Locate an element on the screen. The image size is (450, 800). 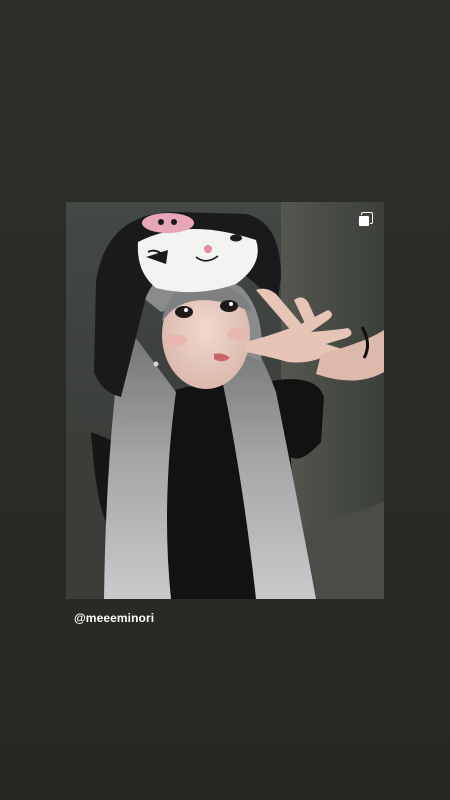
multiple-photos-icon is located at coordinates (366, 220).